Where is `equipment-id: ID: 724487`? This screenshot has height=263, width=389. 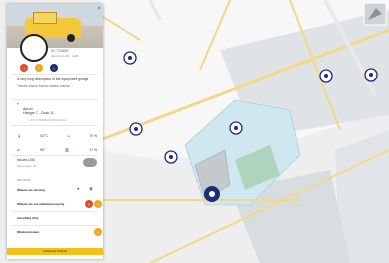 equipment-id: ID: 724487 is located at coordinates (60, 51).